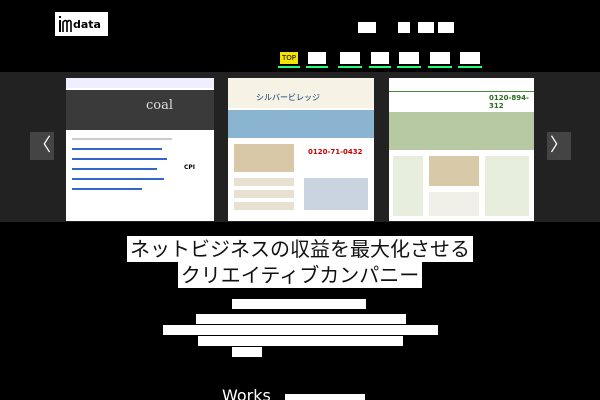 This screenshot has width=600, height=400. I want to click on tagline-line-1-wrap: ネットビジネスの収益を最大化させる, so click(300, 249).